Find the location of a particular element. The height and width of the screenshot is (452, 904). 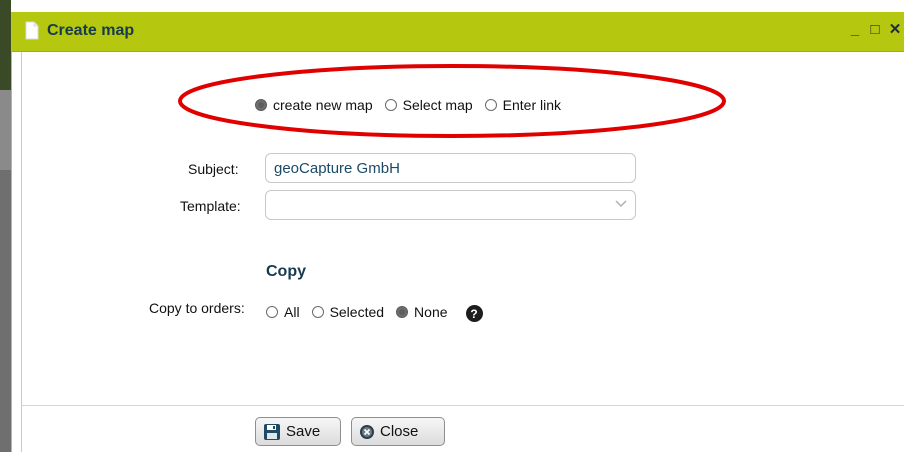

save-button: Save is located at coordinates (298, 431).